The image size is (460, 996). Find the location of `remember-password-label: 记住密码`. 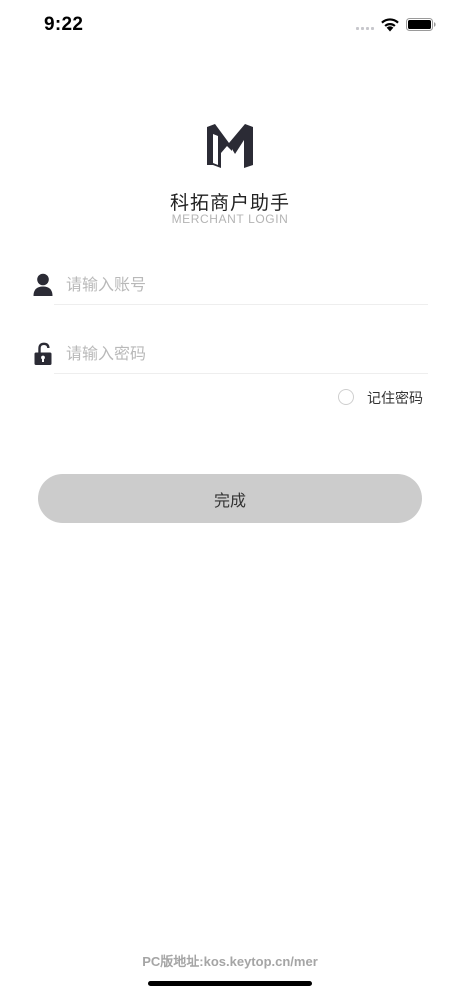

remember-password-label: 记住密码 is located at coordinates (395, 399).